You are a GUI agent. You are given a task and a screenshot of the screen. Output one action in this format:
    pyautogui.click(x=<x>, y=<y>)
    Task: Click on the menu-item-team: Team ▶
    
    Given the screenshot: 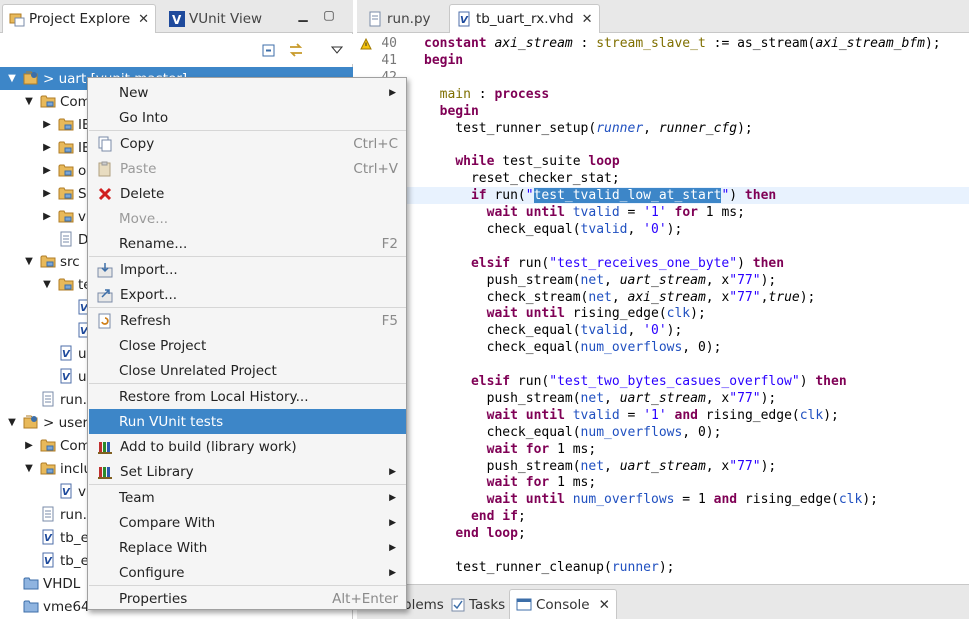 What is the action you would take?
    pyautogui.click(x=247, y=497)
    